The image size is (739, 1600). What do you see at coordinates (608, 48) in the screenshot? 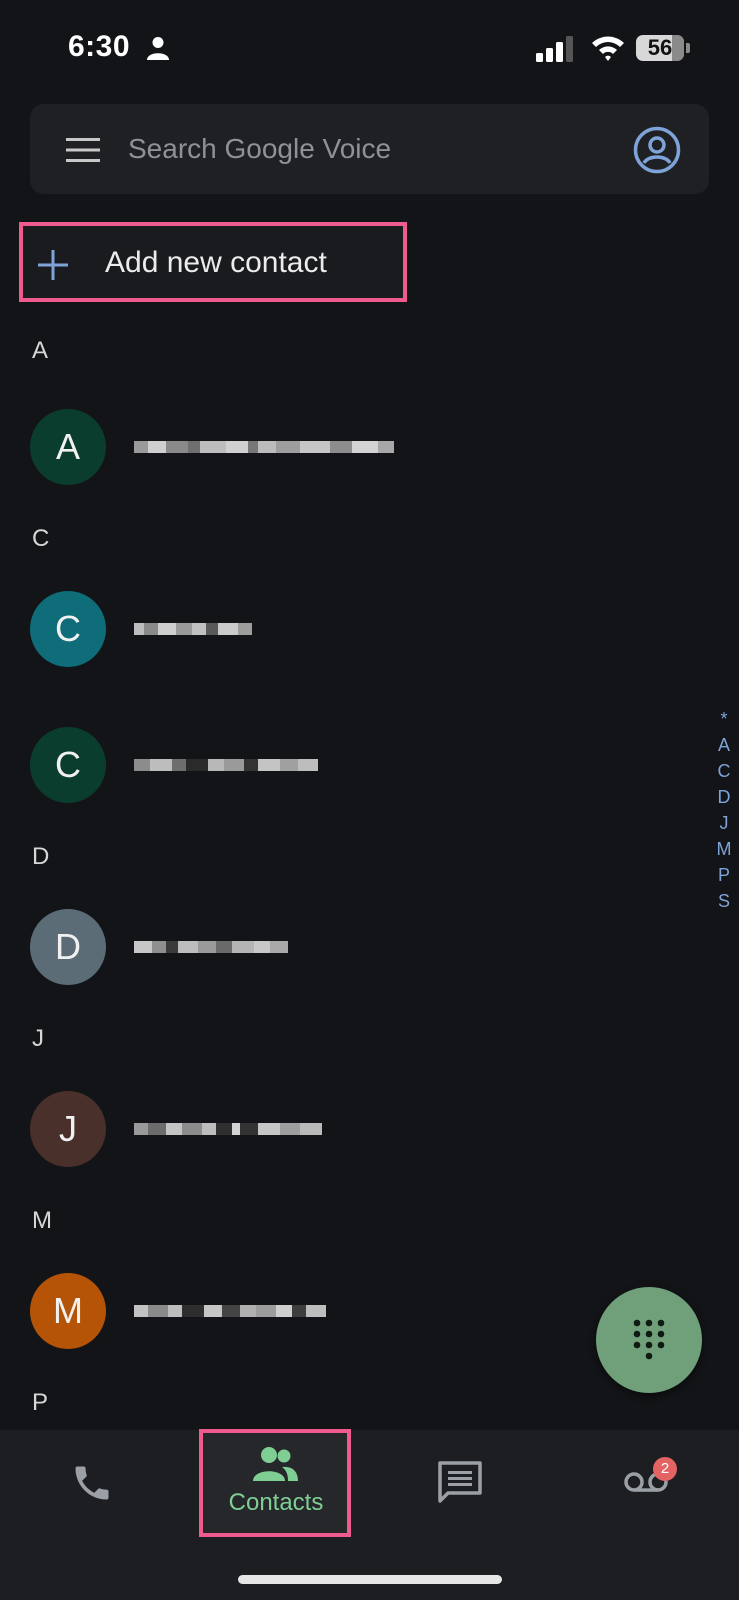
I see `wifi-icon` at bounding box center [608, 48].